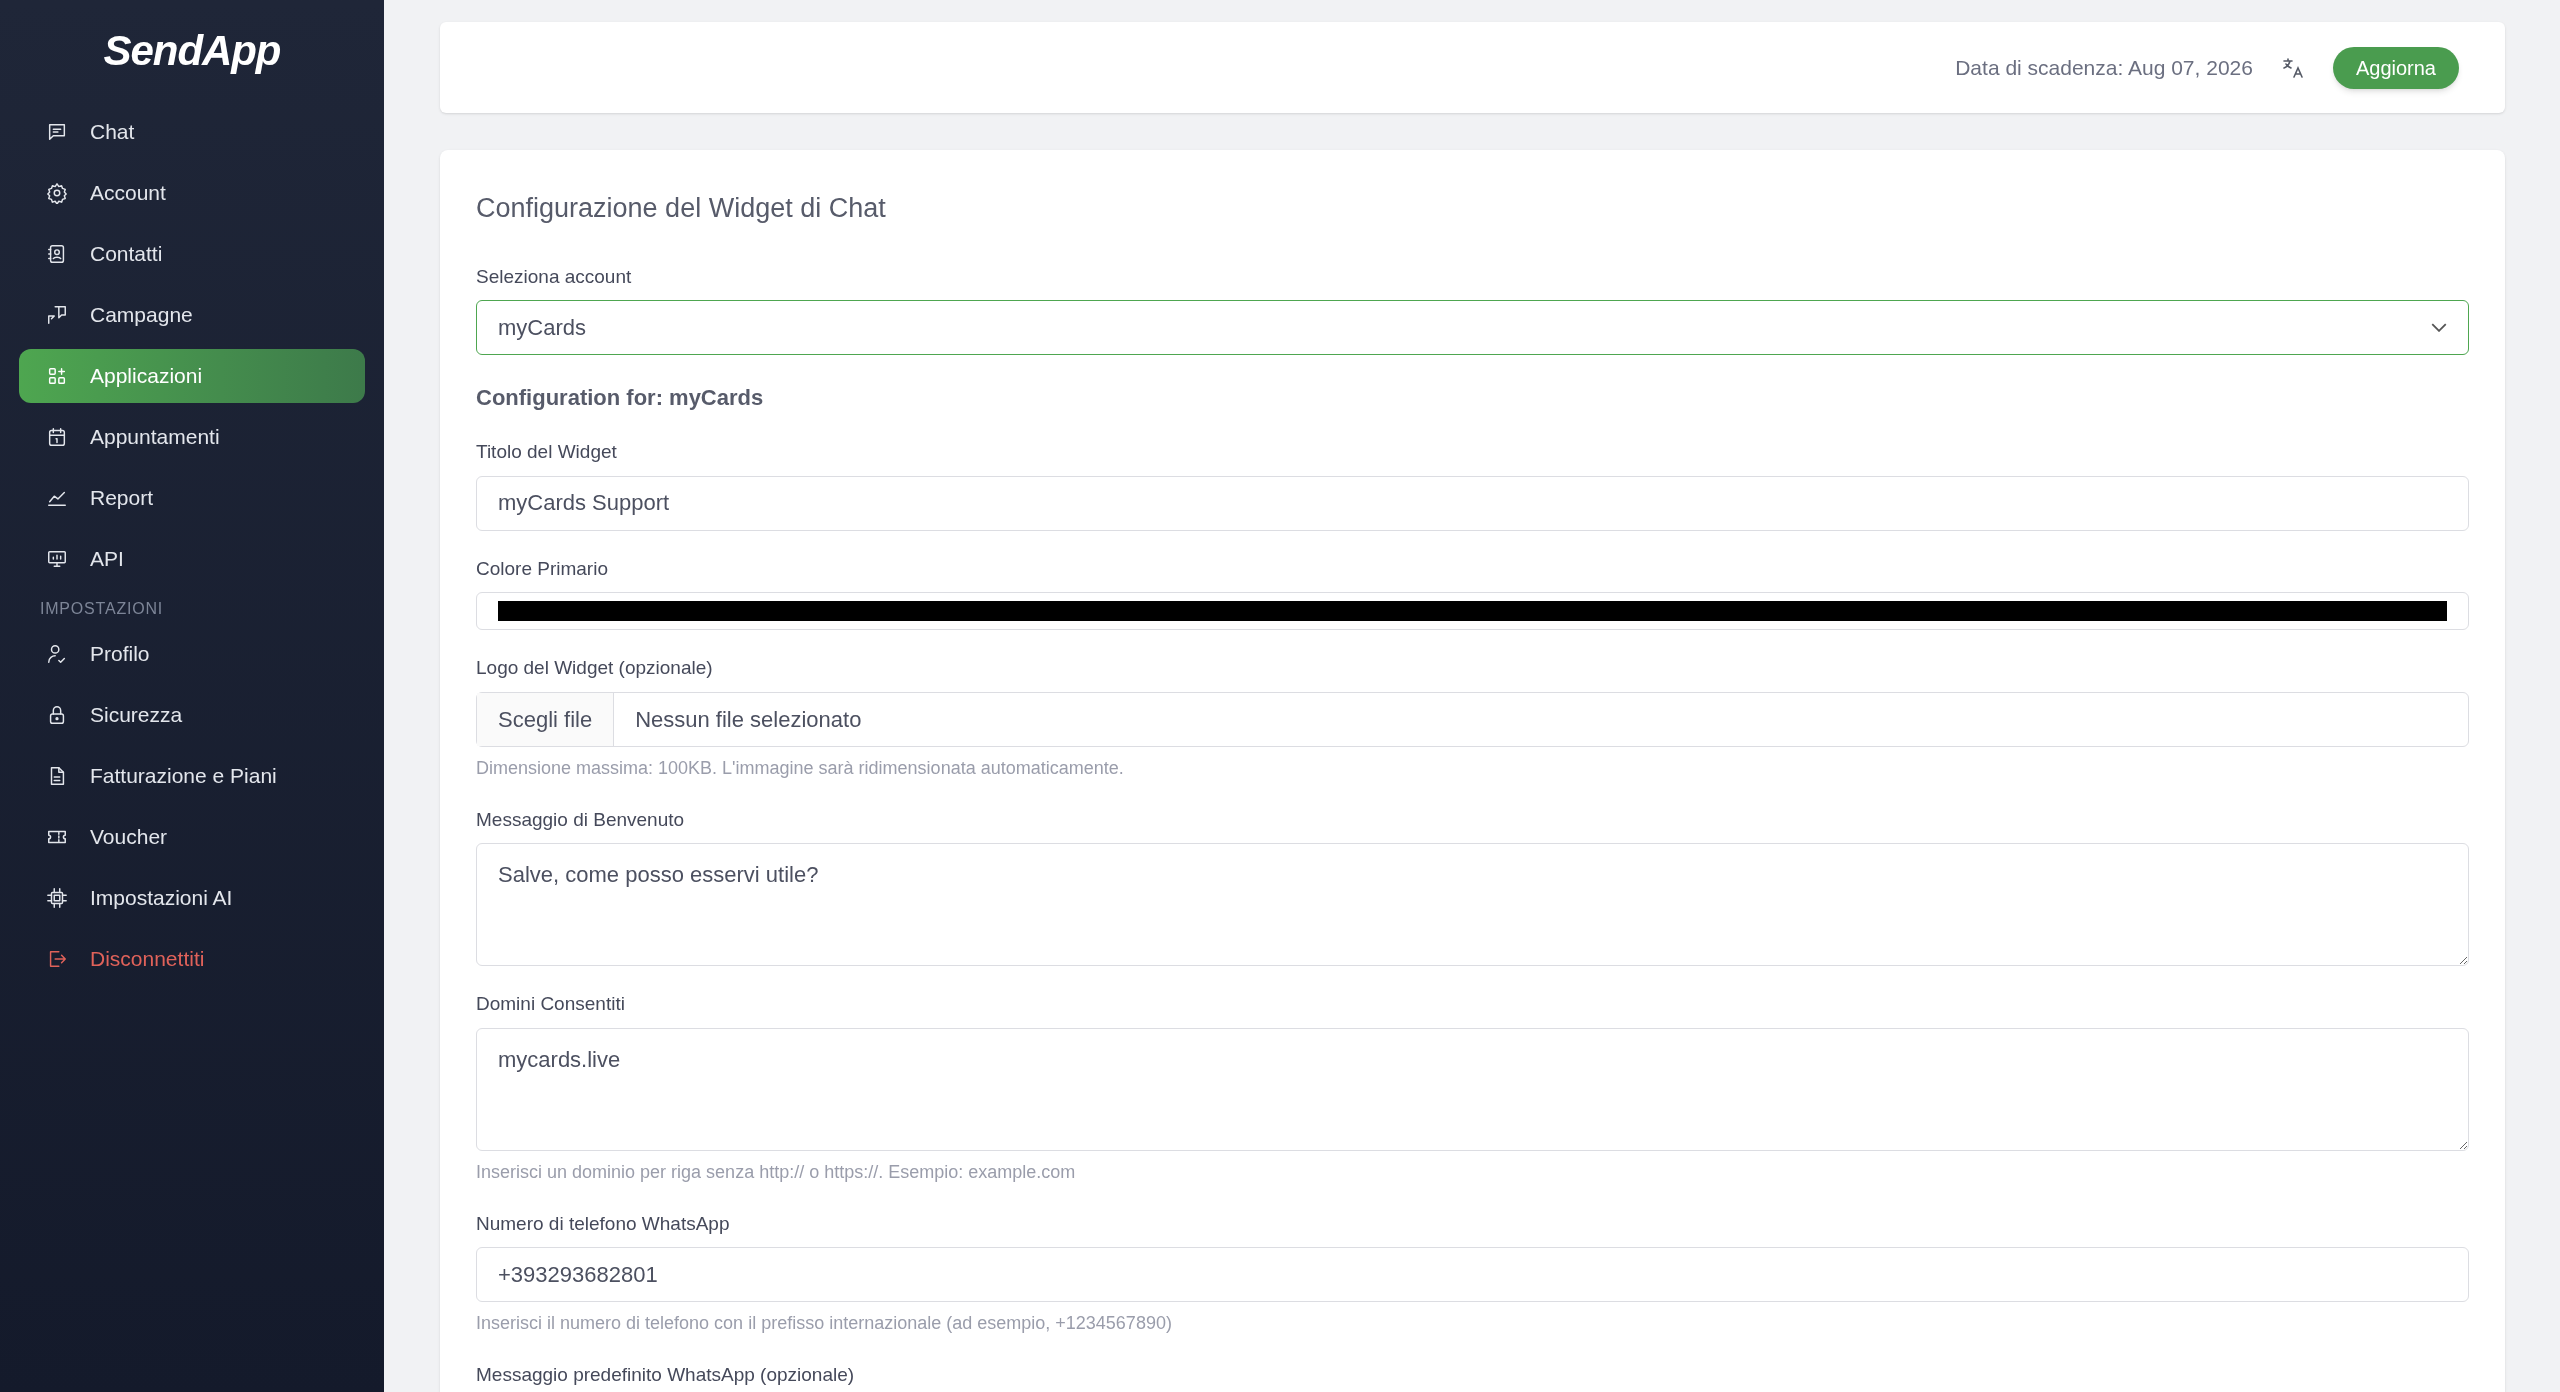  Describe the element at coordinates (666, 1375) in the screenshot. I see `field-label: Messaggio predefinito WhatsApp (opzionale)` at that location.